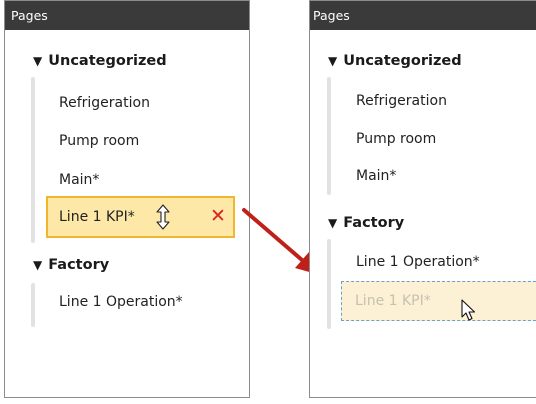 The width and height of the screenshot is (536, 404). Describe the element at coordinates (218, 216) in the screenshot. I see `close-icon: ✕` at that location.